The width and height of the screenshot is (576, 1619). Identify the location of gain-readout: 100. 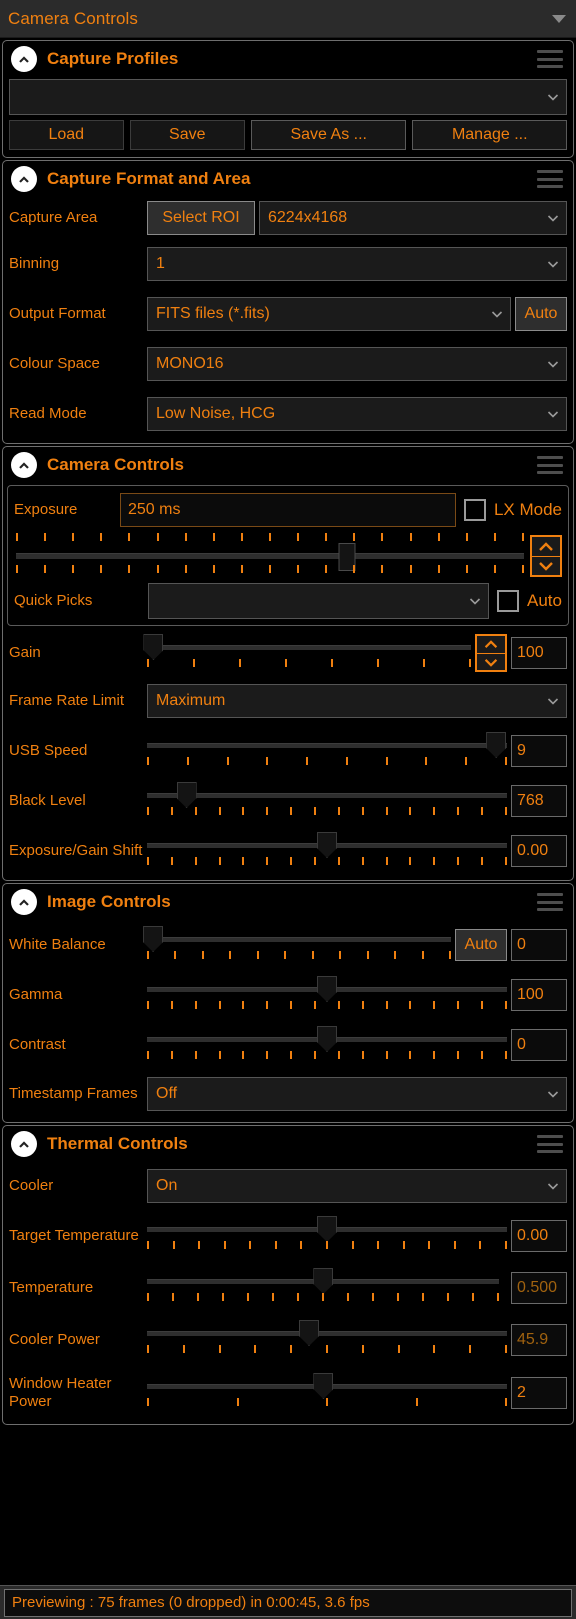
(539, 653).